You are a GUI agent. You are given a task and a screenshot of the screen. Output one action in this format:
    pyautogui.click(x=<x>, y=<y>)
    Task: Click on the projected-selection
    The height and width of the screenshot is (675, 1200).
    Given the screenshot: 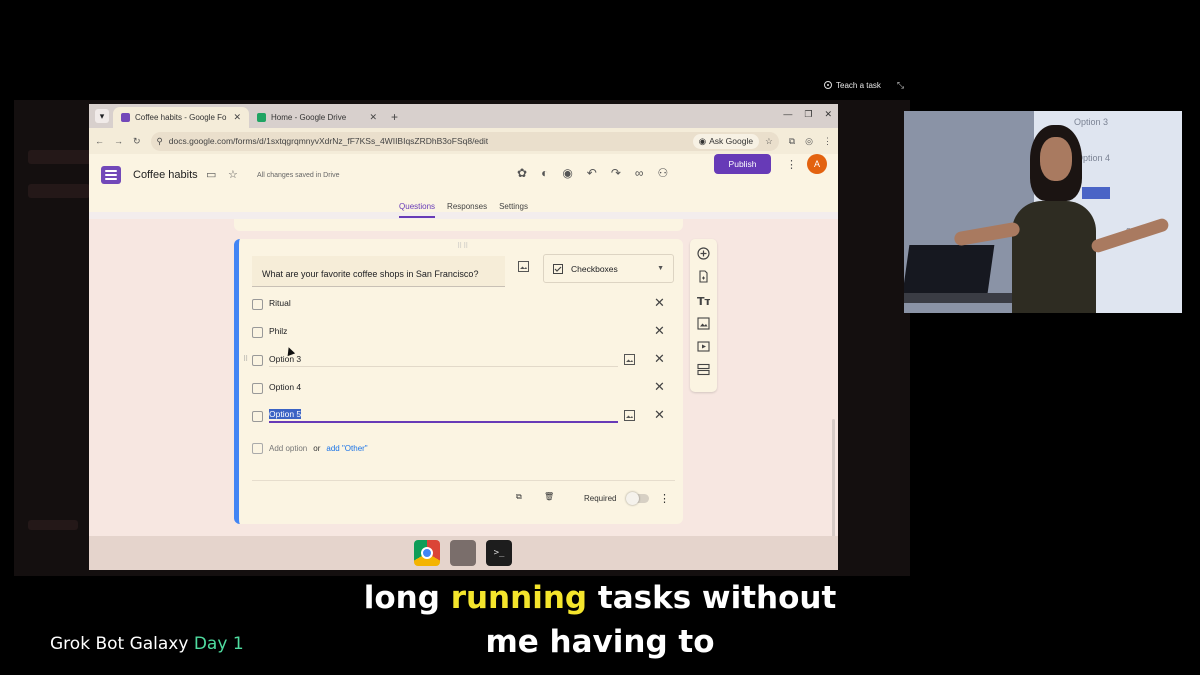 What is the action you would take?
    pyautogui.click(x=1096, y=193)
    